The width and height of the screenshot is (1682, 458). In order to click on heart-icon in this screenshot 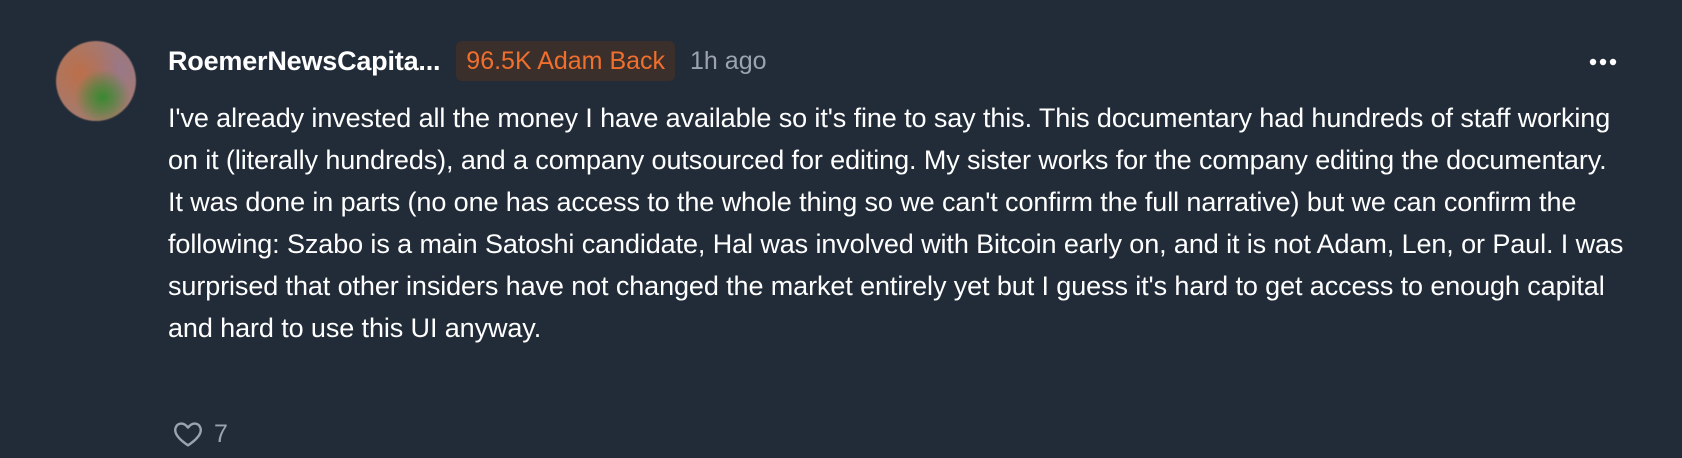, I will do `click(188, 434)`.